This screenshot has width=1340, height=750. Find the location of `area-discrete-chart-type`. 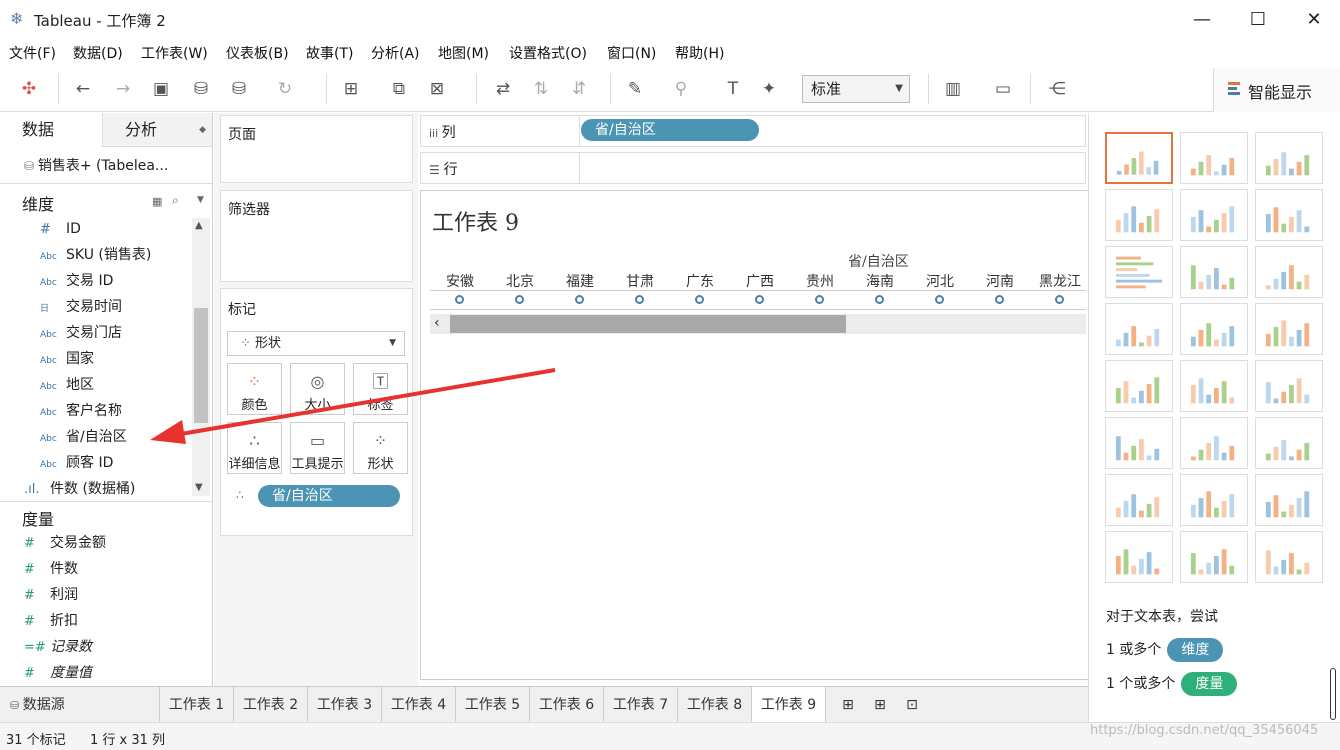

area-discrete-chart-type is located at coordinates (1214, 443).